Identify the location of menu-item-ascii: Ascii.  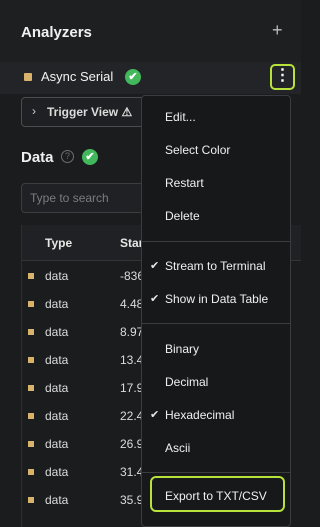
(216, 448).